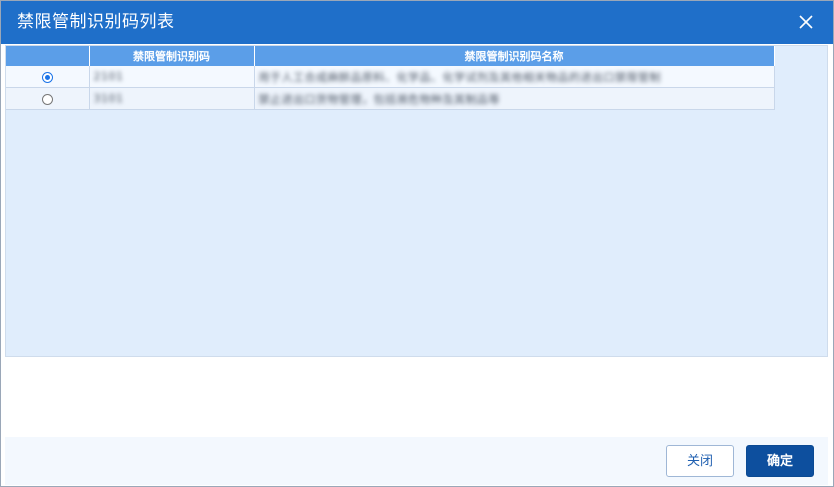 This screenshot has height=487, width=834. I want to click on name-value: 禁止进出口货物管理，包括濒危物种及其制品等, so click(379, 99).